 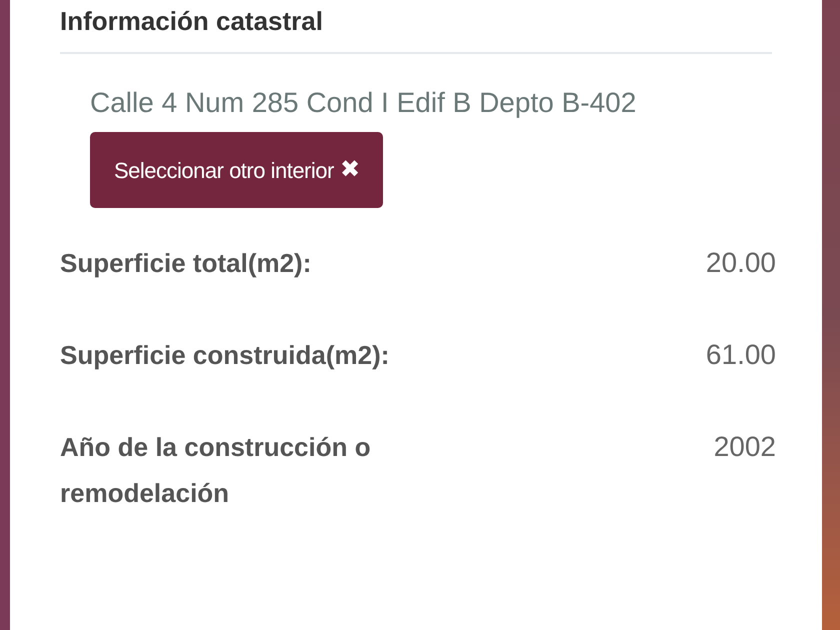 What do you see at coordinates (741, 355) in the screenshot?
I see `field-value: 61.00` at bounding box center [741, 355].